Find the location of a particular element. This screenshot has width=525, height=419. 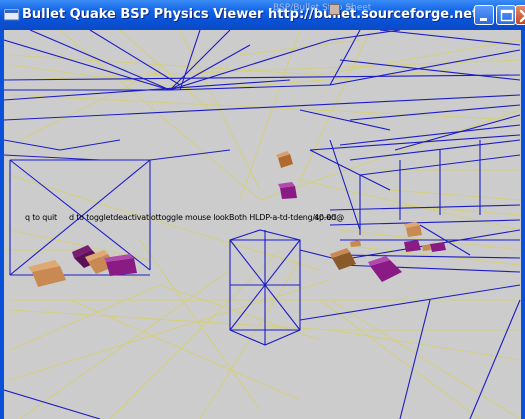

close-button is located at coordinates (520, 15).